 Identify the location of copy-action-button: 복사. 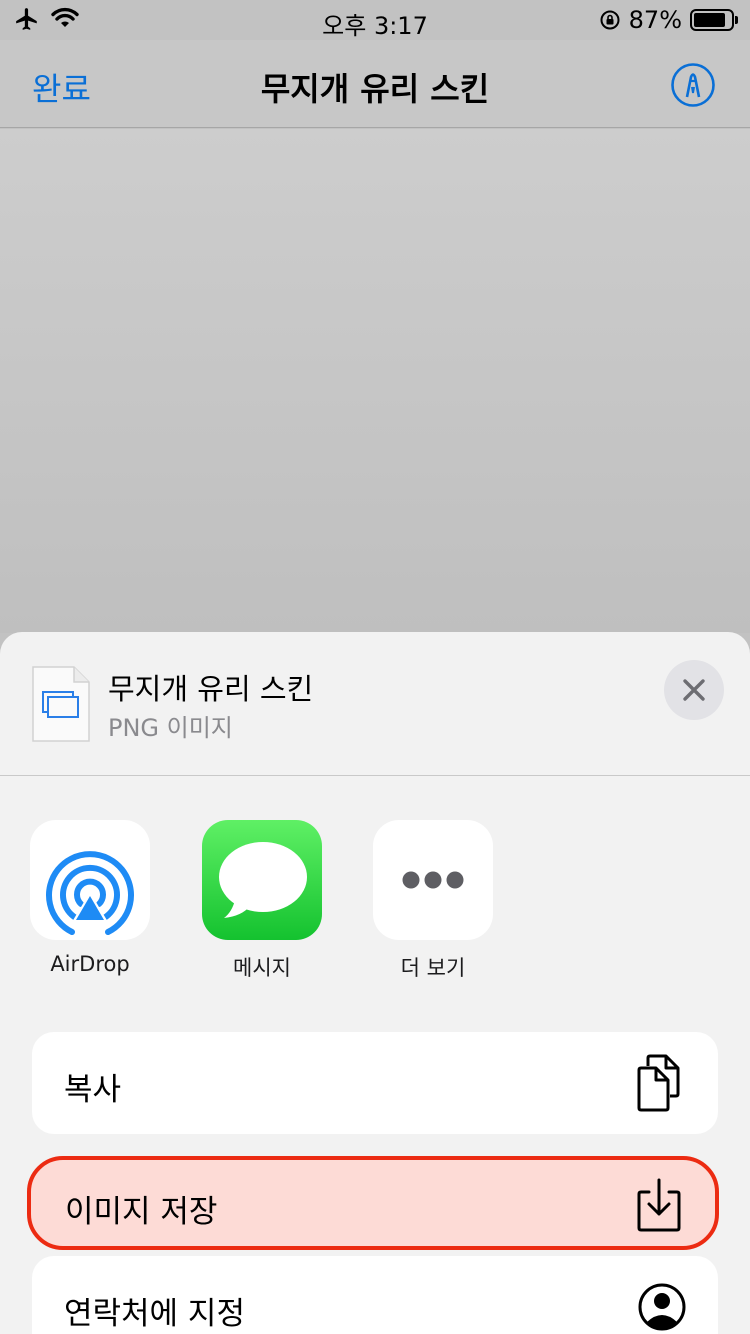
(375, 1083).